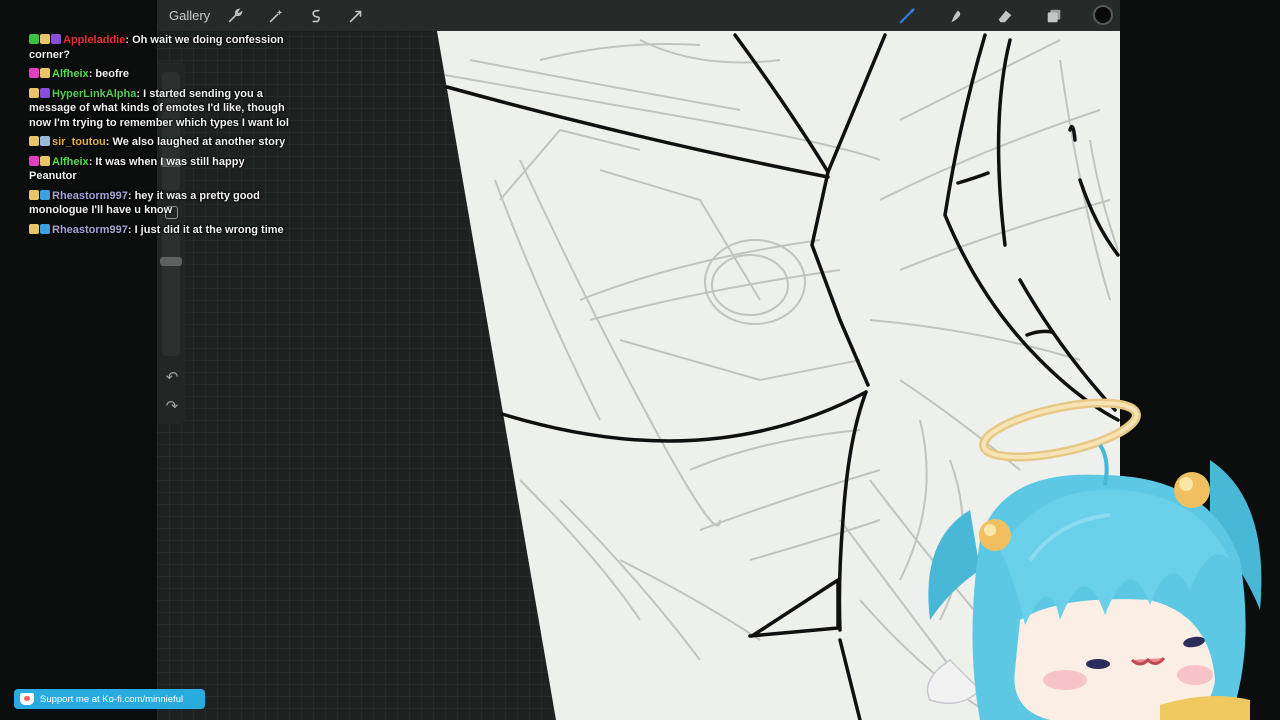 The height and width of the screenshot is (720, 1280). What do you see at coordinates (235, 16) in the screenshot?
I see `wrench-icon` at bounding box center [235, 16].